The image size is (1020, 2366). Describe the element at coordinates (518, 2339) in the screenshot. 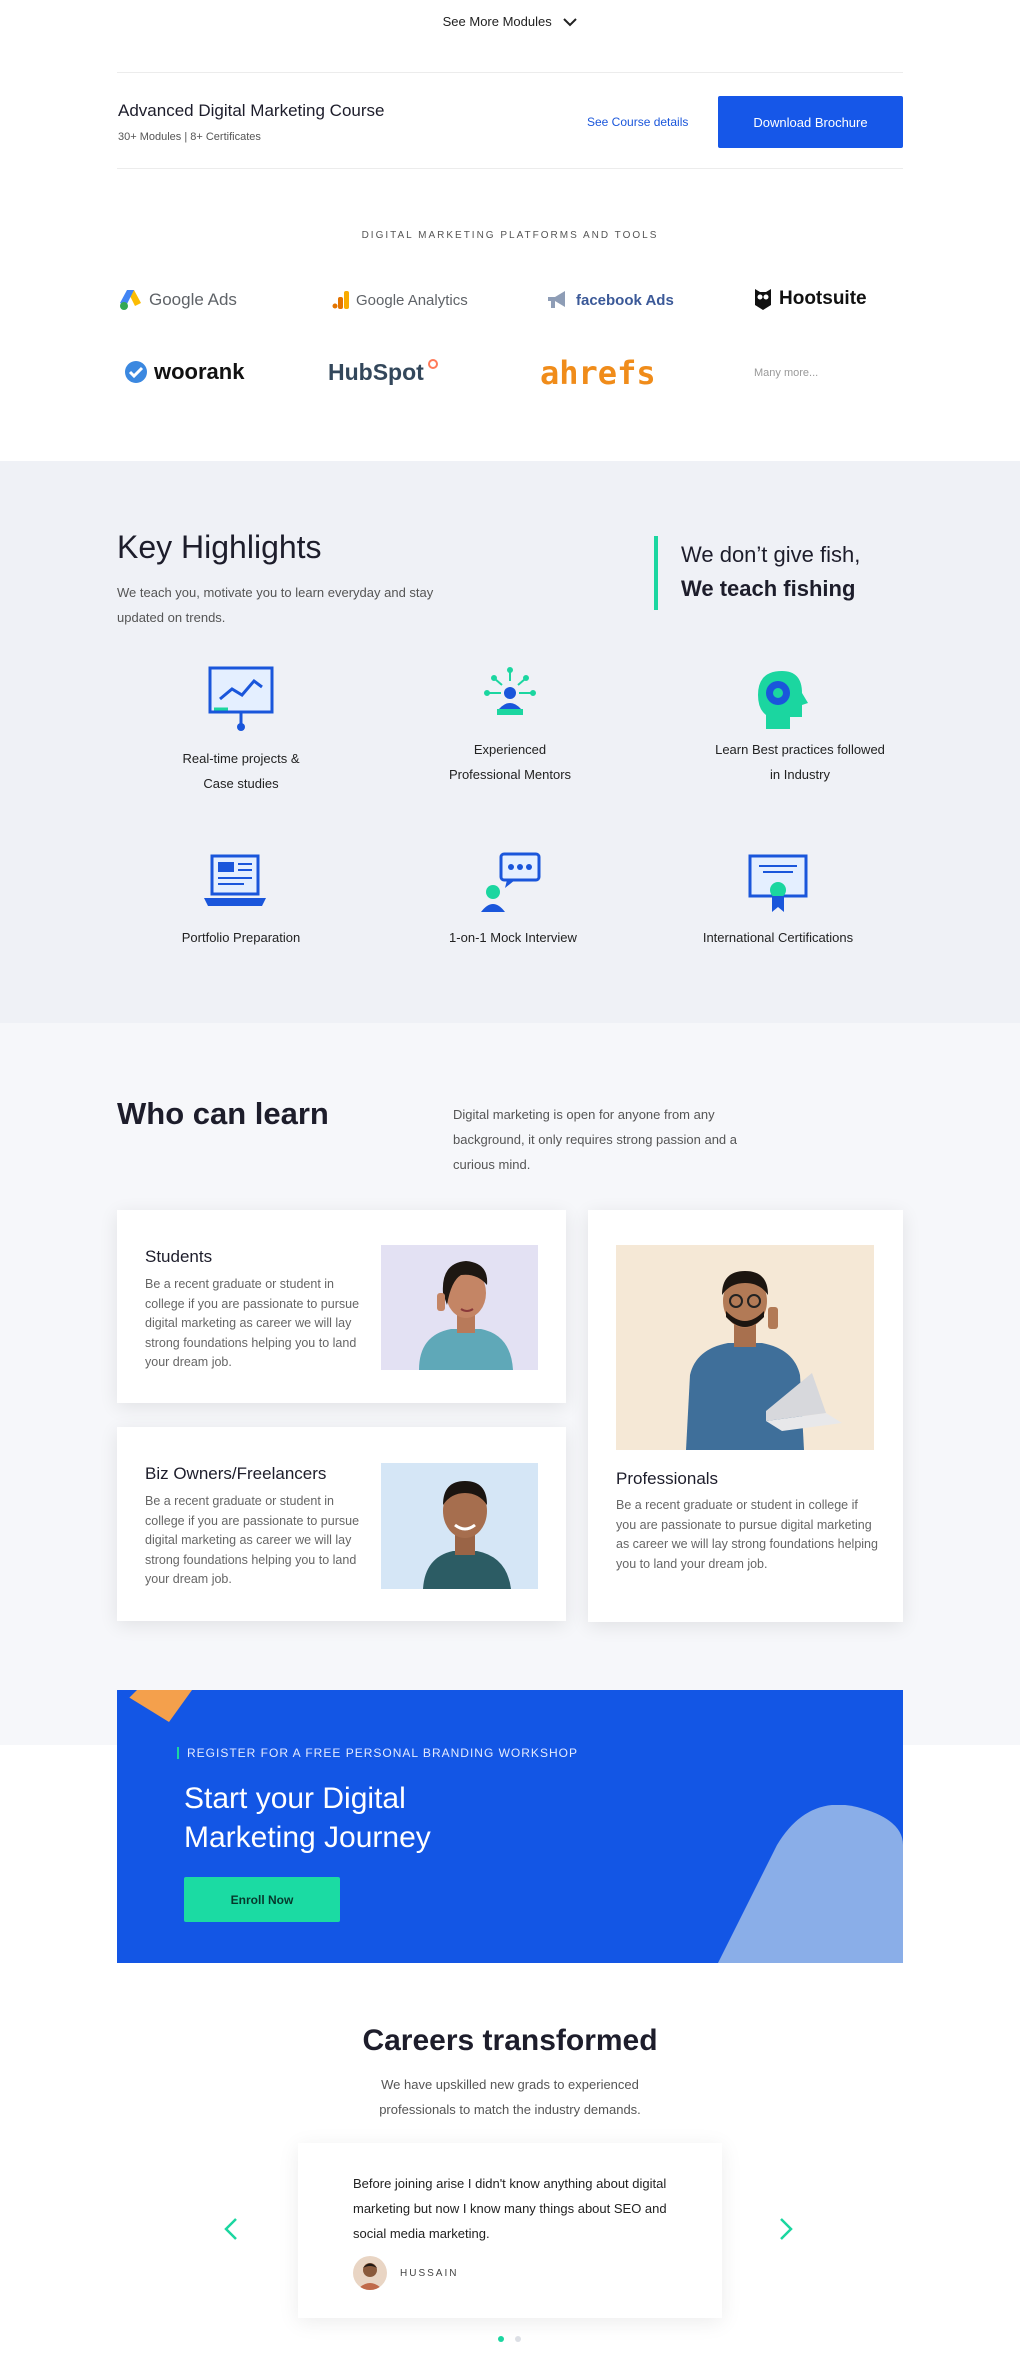

I see `carousel-dot` at that location.